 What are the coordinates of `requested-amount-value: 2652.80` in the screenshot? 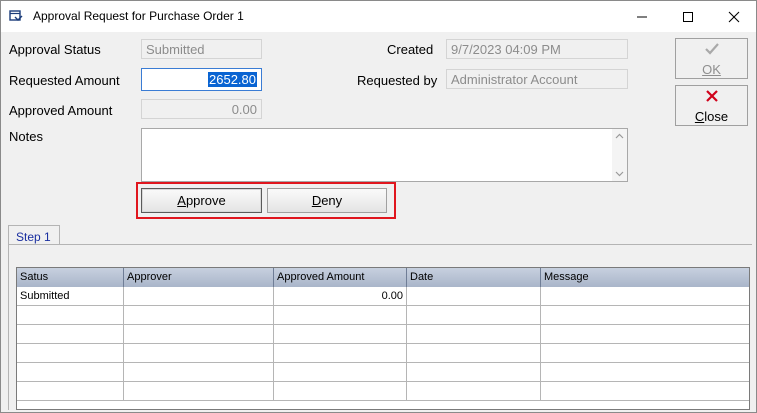 It's located at (232, 79).